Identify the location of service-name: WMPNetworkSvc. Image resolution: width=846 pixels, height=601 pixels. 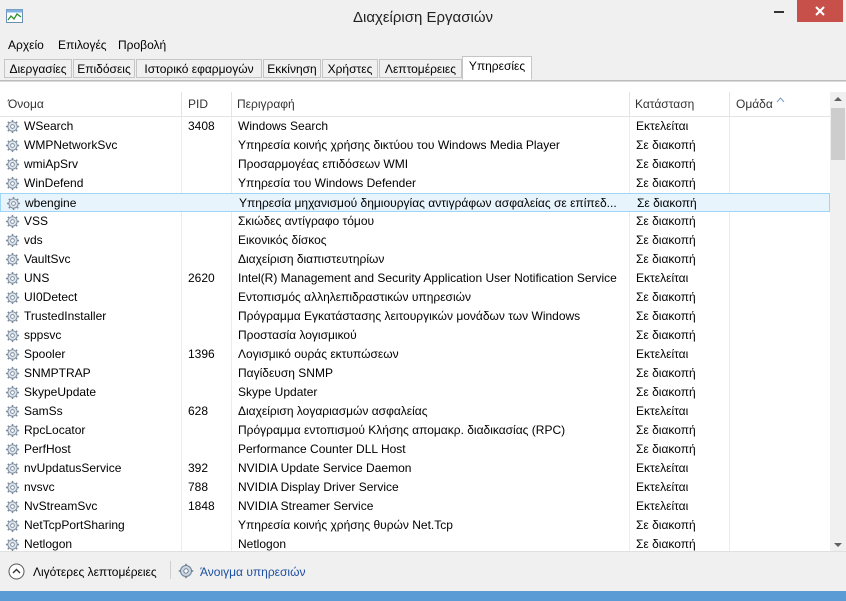
(71, 145).